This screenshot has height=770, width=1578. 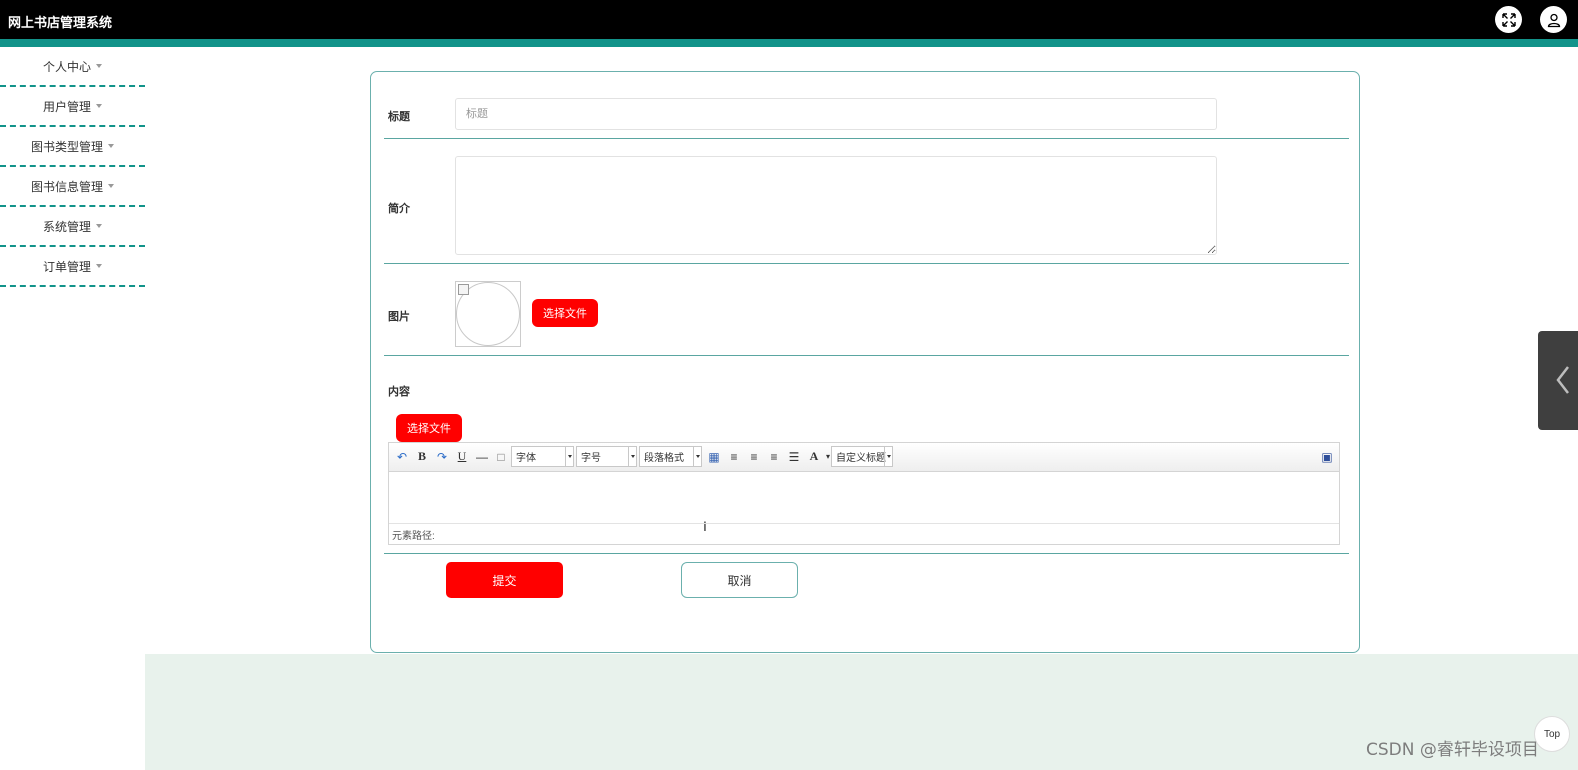 What do you see at coordinates (399, 117) in the screenshot?
I see `title-label: 标题` at bounding box center [399, 117].